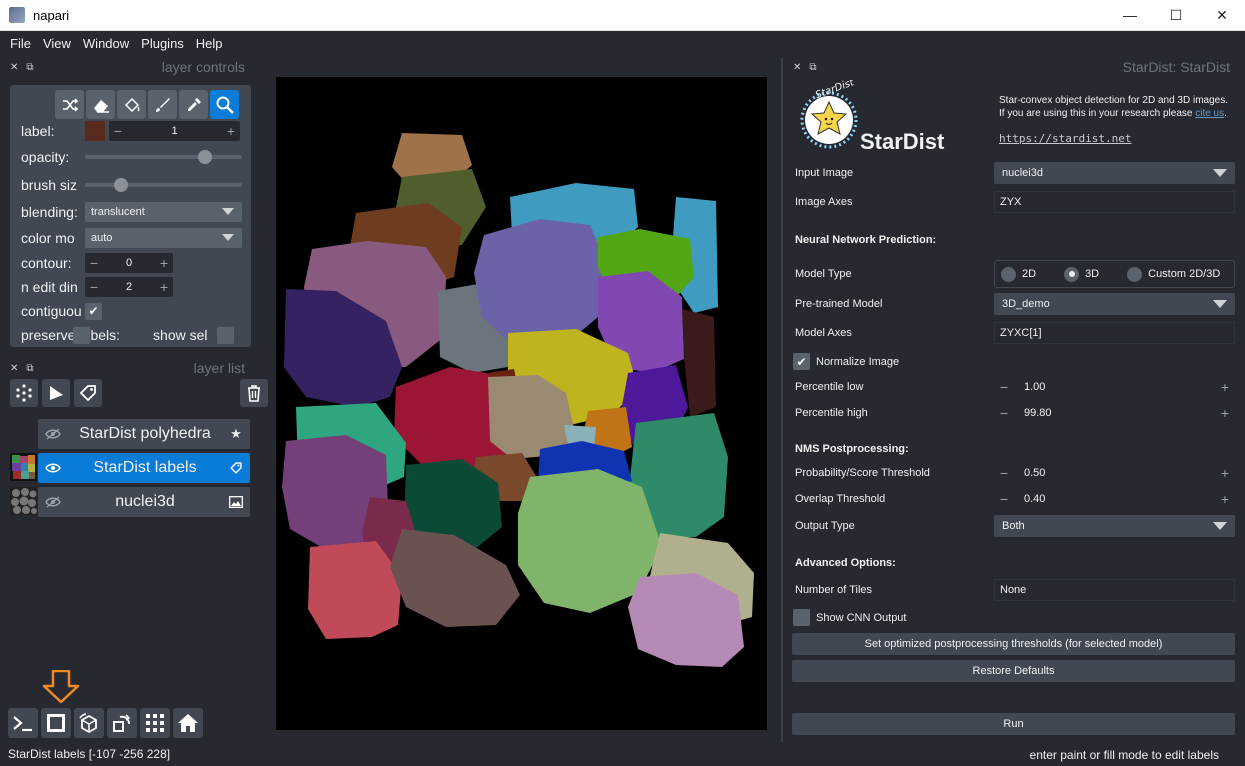 Image resolution: width=1245 pixels, height=766 pixels. Describe the element at coordinates (1114, 473) in the screenshot. I see `probability-threshold-spinbox: − 0.50 +` at that location.